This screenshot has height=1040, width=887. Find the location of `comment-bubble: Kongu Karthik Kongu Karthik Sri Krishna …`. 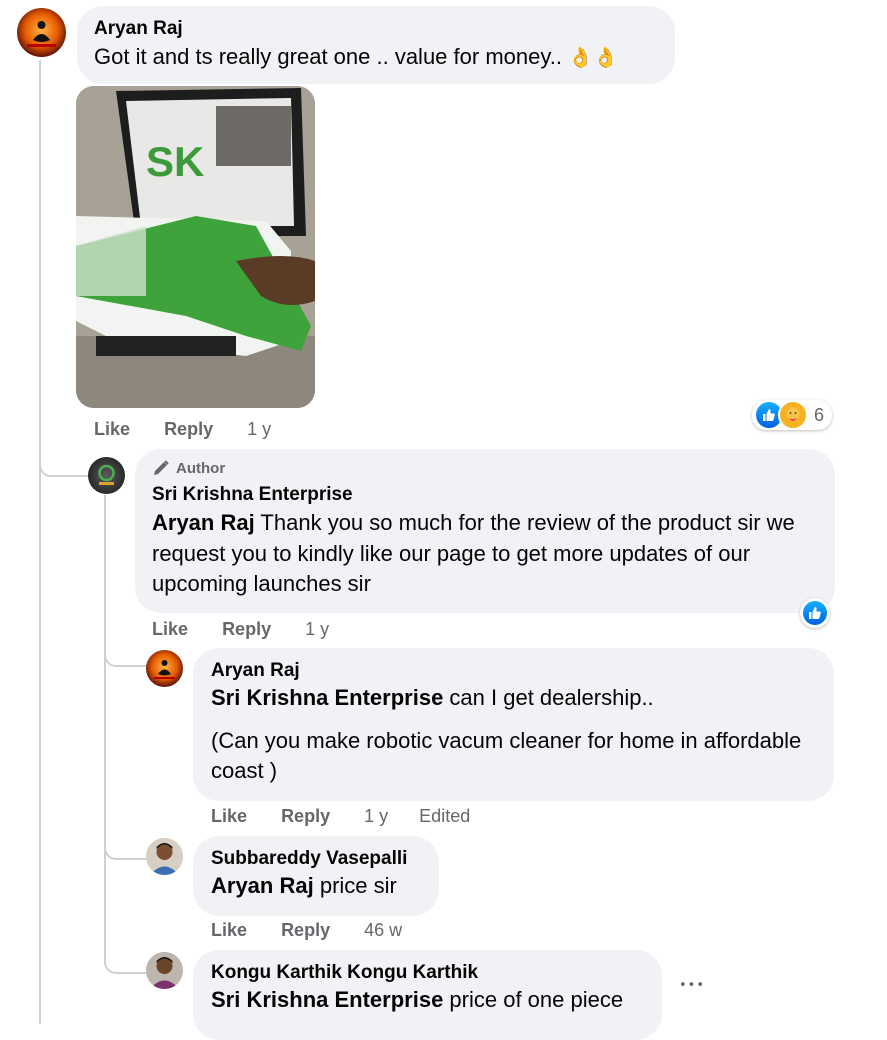

comment-bubble: Kongu Karthik Kongu Karthik Sri Krishna … is located at coordinates (427, 995).